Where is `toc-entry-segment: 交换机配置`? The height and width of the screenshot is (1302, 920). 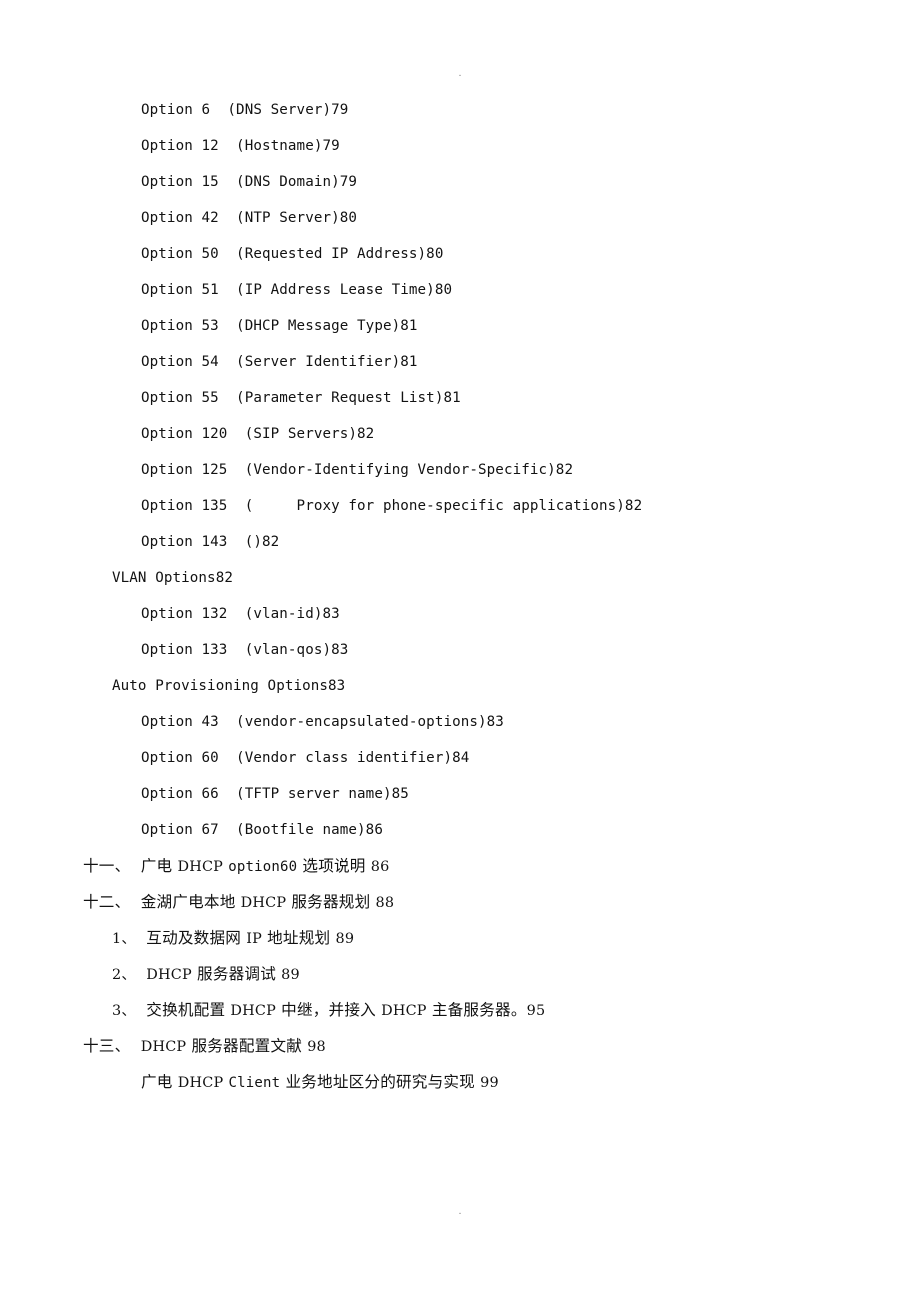
toc-entry-segment: 交换机配置 is located at coordinates (188, 1010).